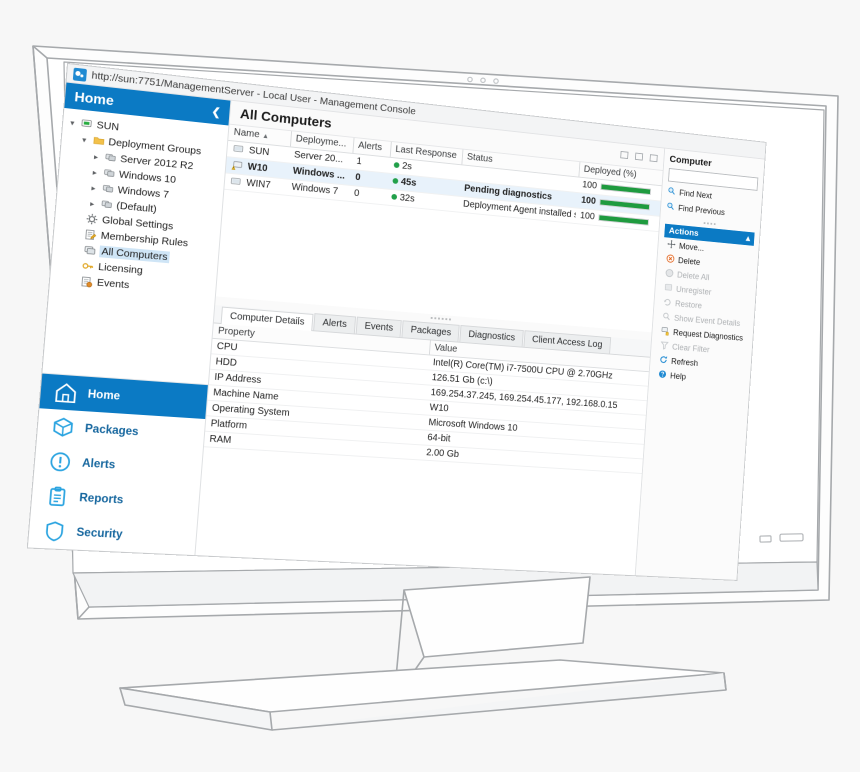 The width and height of the screenshot is (860, 772). What do you see at coordinates (407, 198) in the screenshot?
I see `last-response-value: 32s` at bounding box center [407, 198].